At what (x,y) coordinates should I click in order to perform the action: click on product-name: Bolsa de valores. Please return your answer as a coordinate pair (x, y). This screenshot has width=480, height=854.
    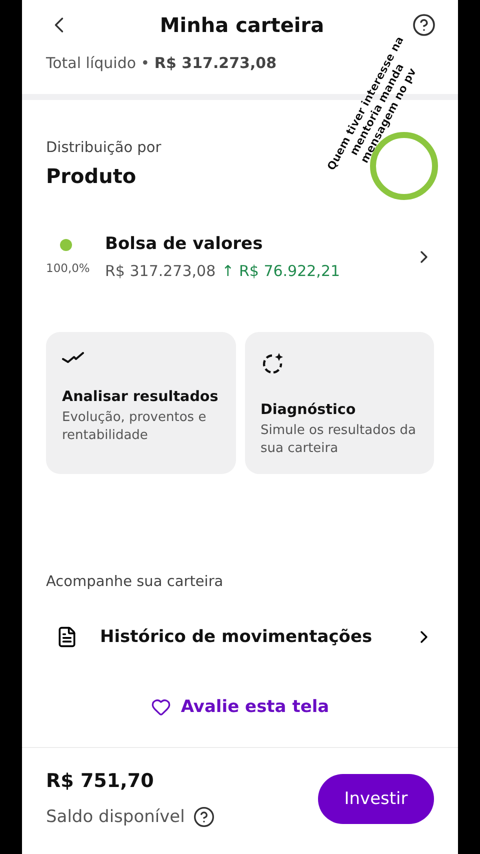
    Looking at the image, I should click on (184, 244).